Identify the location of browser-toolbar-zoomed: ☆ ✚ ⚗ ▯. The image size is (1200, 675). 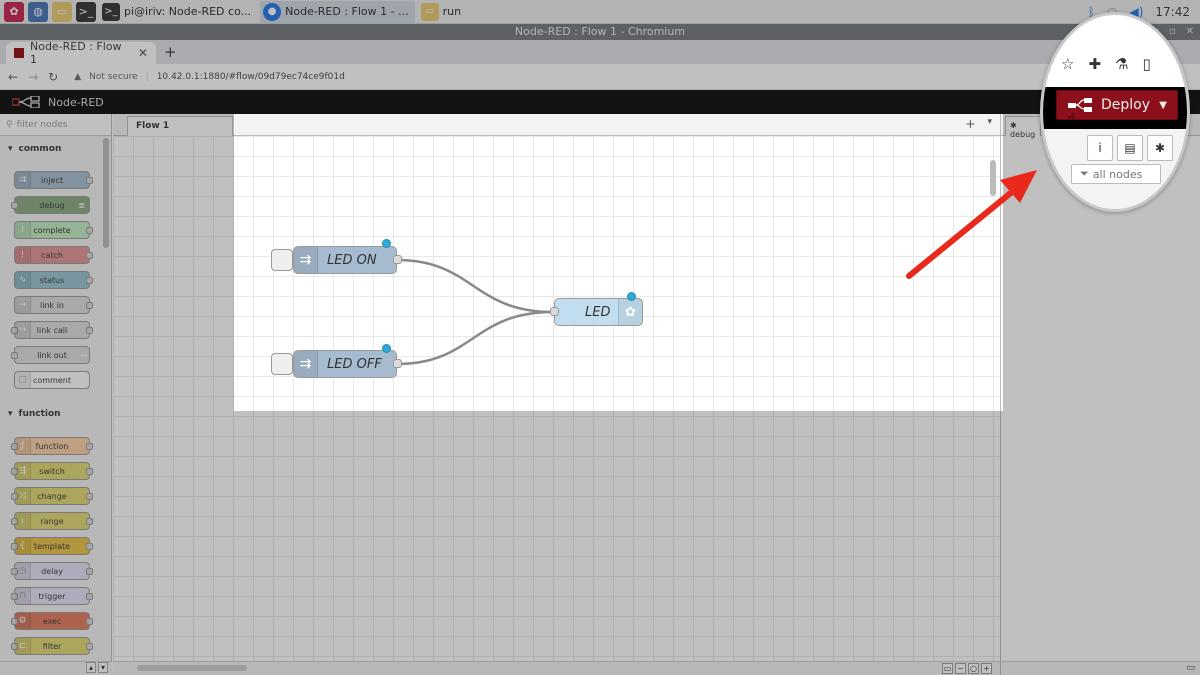
(1115, 50).